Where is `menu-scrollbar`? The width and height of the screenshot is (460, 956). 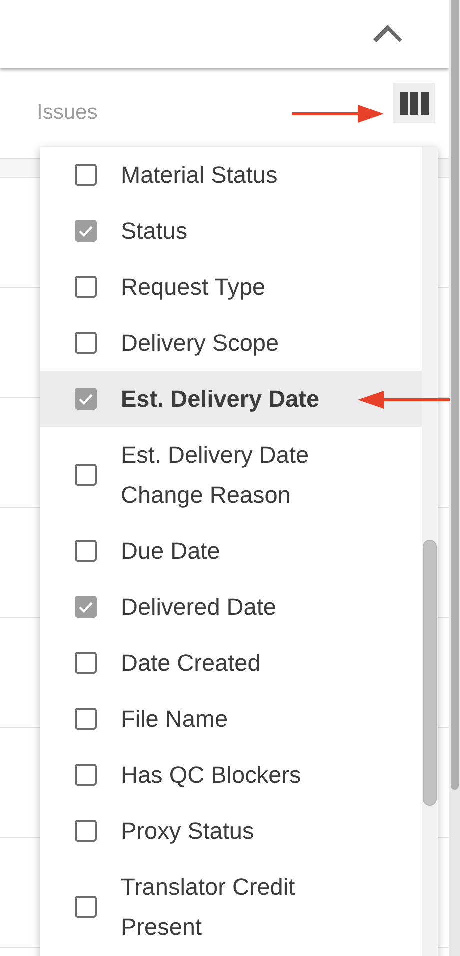
menu-scrollbar is located at coordinates (430, 551).